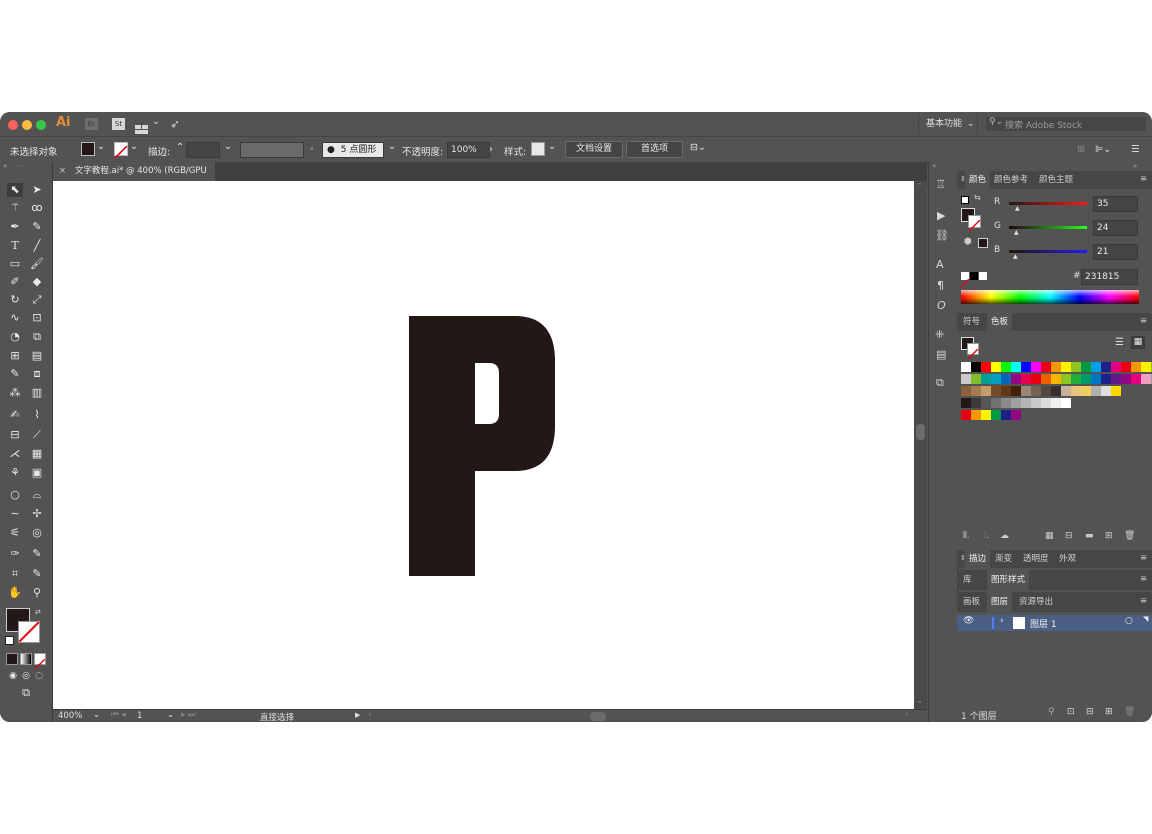  What do you see at coordinates (468, 150) in the screenshot?
I see `opacity-input: 100%` at bounding box center [468, 150].